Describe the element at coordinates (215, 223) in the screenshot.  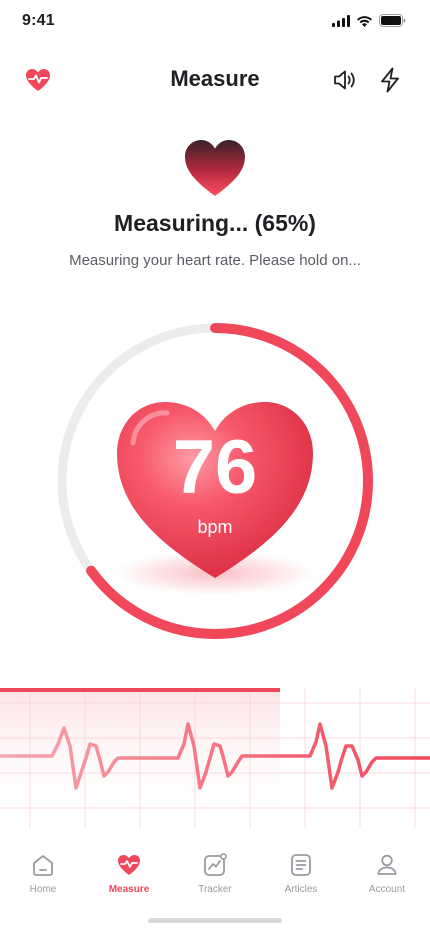
I see `measuring-title: Measuring... (65%)` at that location.